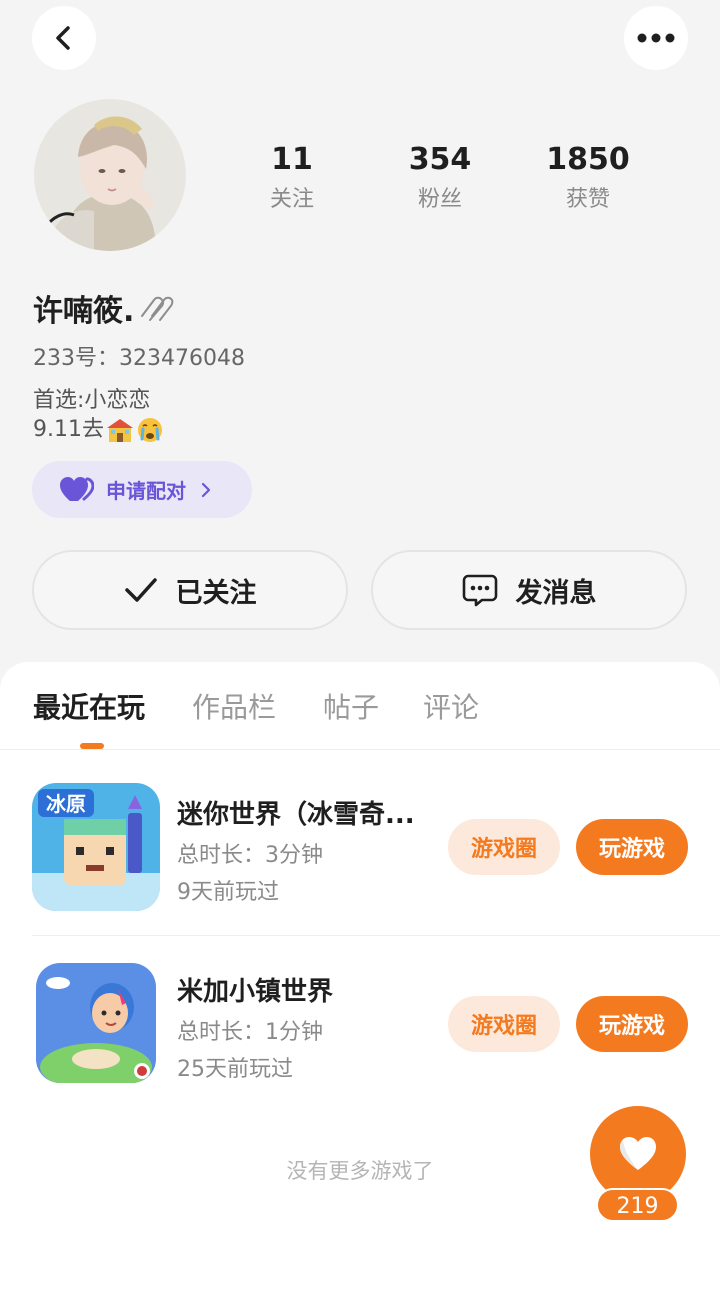 Image resolution: width=720 pixels, height=1302 pixels. Describe the element at coordinates (250, 1032) in the screenshot. I see `game-duration: 总时长：1分钟` at that location.